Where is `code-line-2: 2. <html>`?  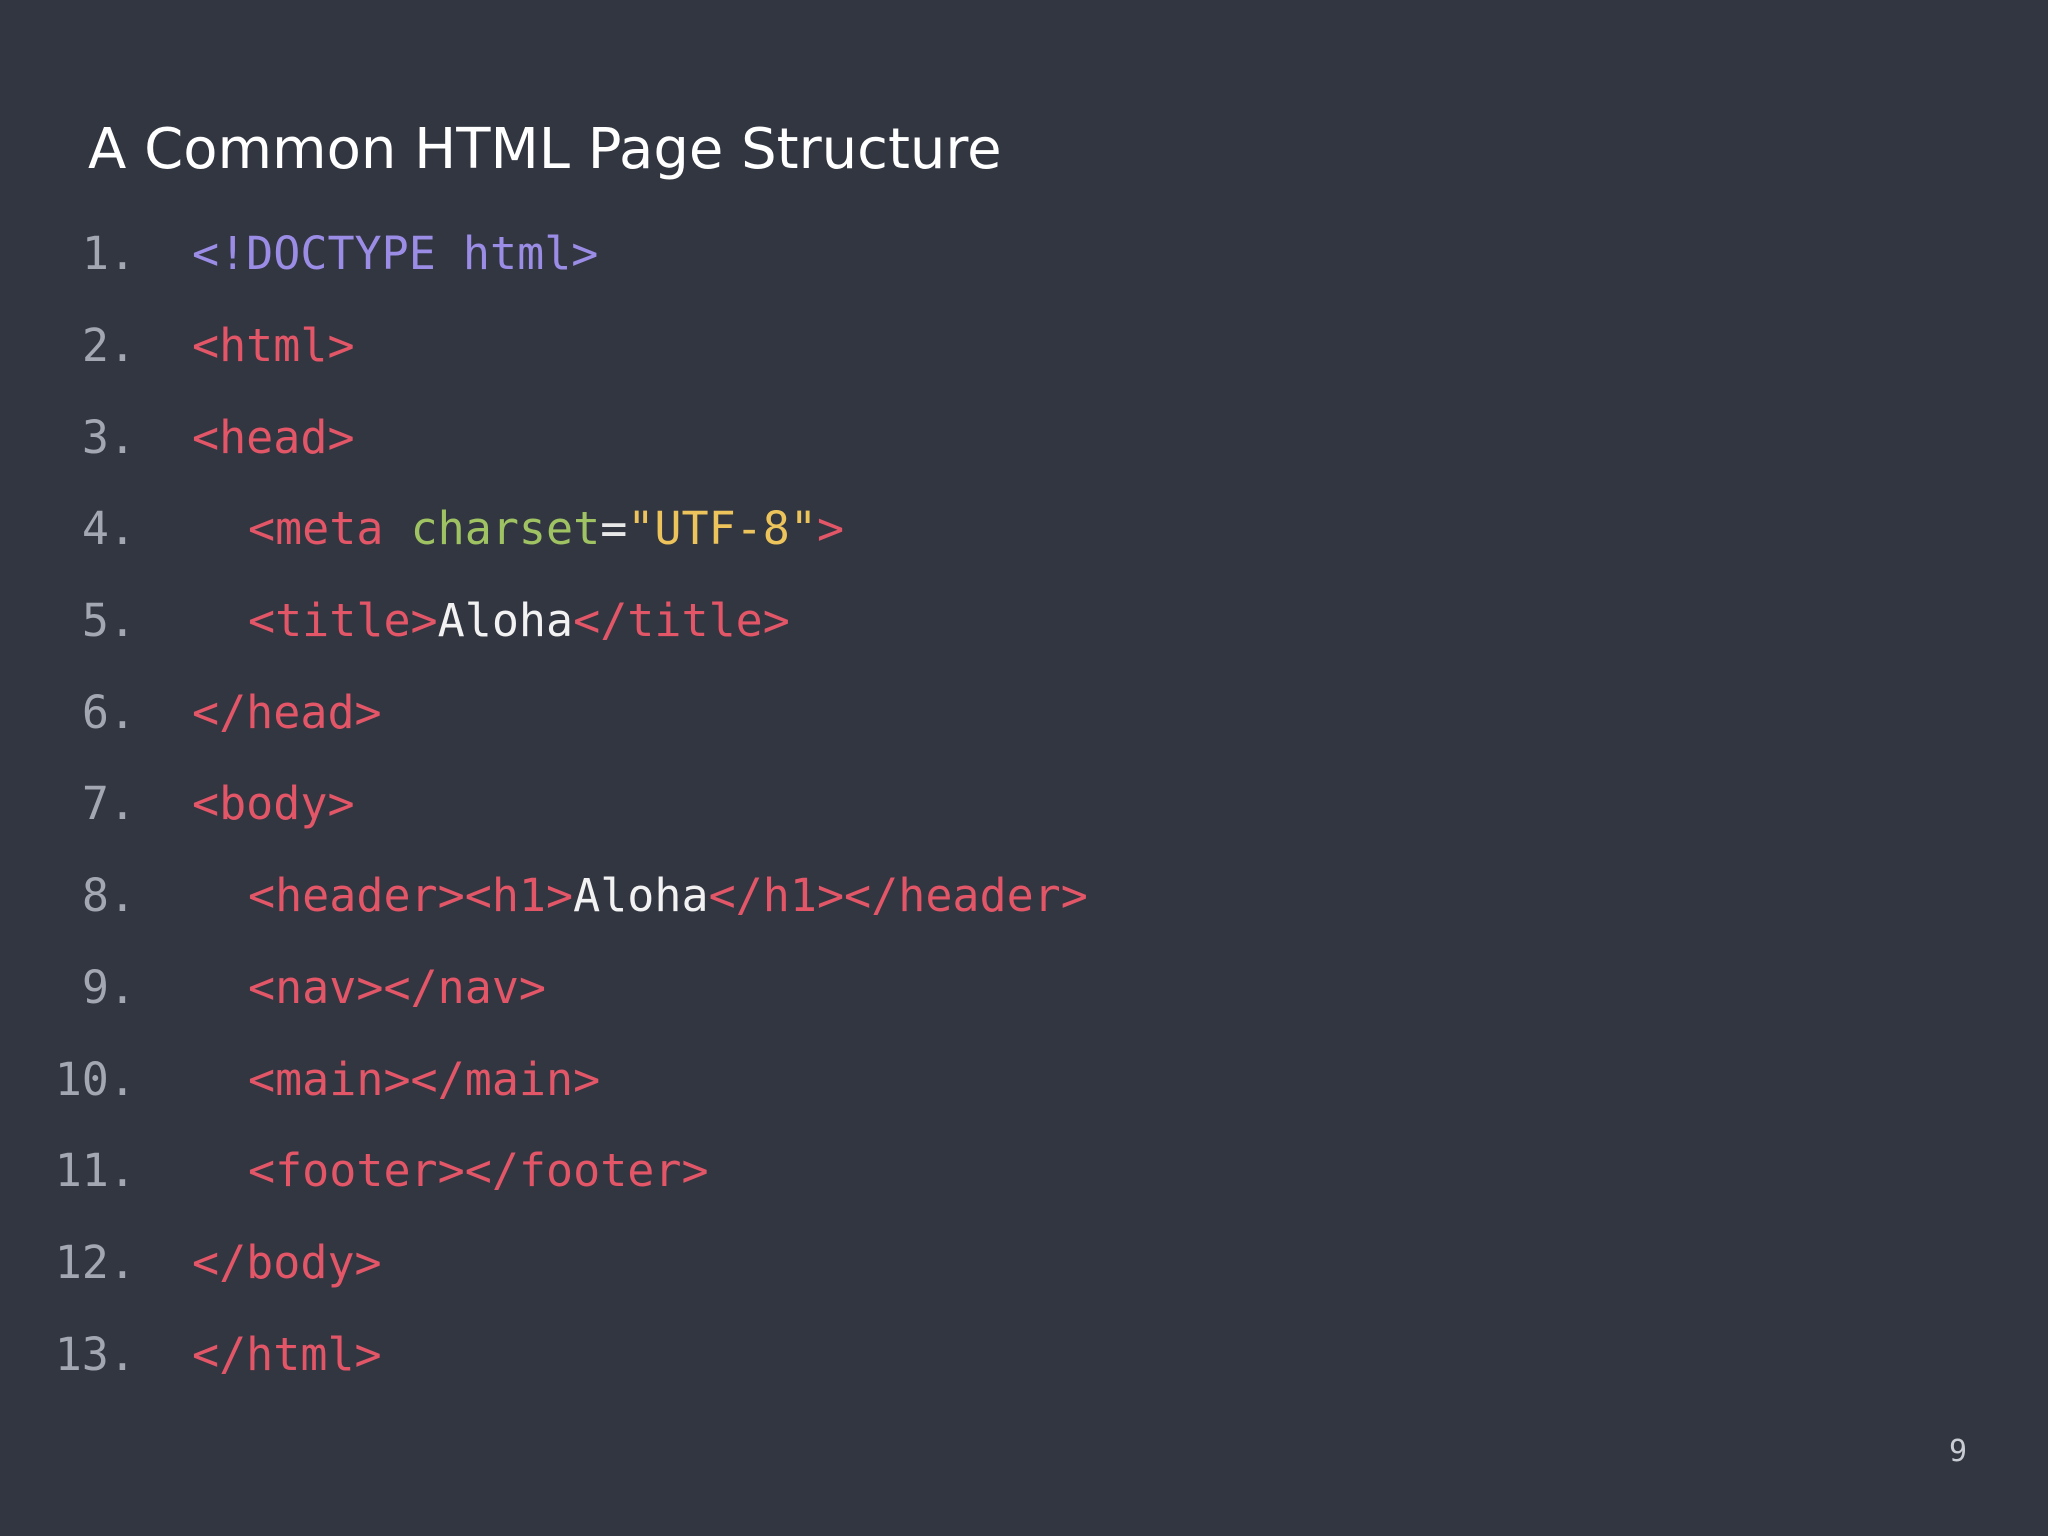 code-line-2: 2. <html> is located at coordinates (544, 346).